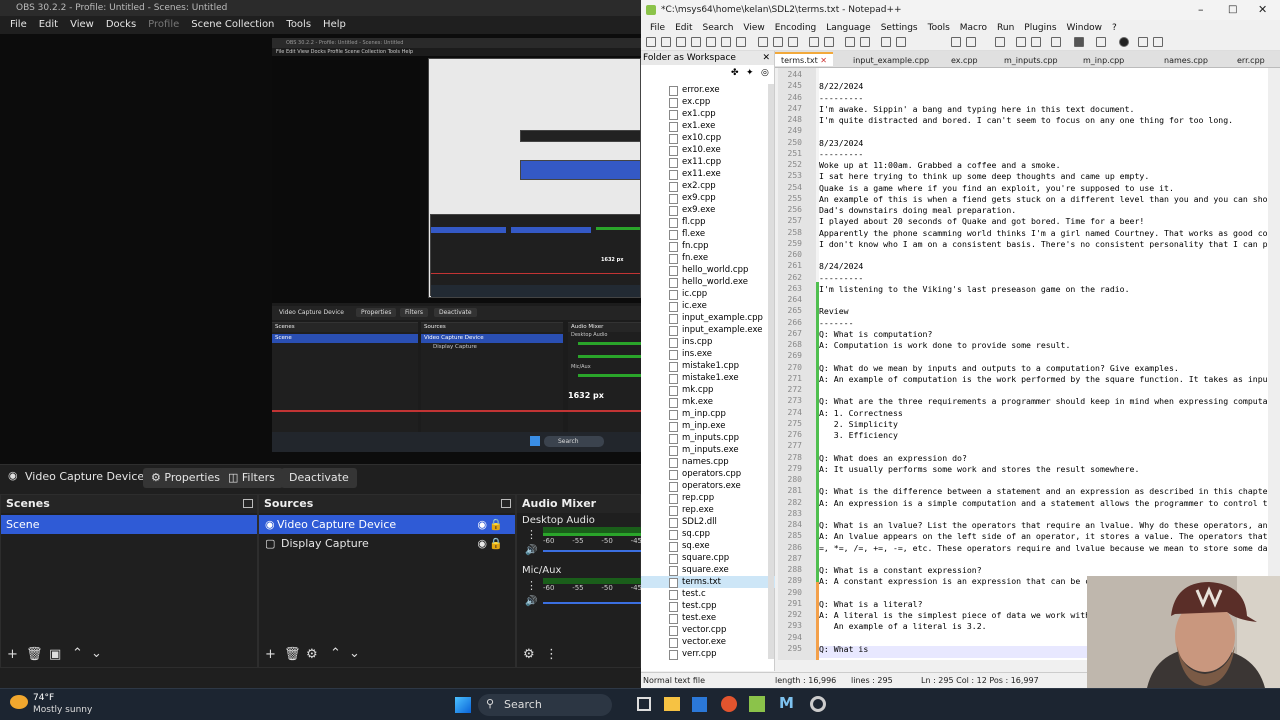  I want to click on file-tree-item: ic.cpp, so click(708, 294).